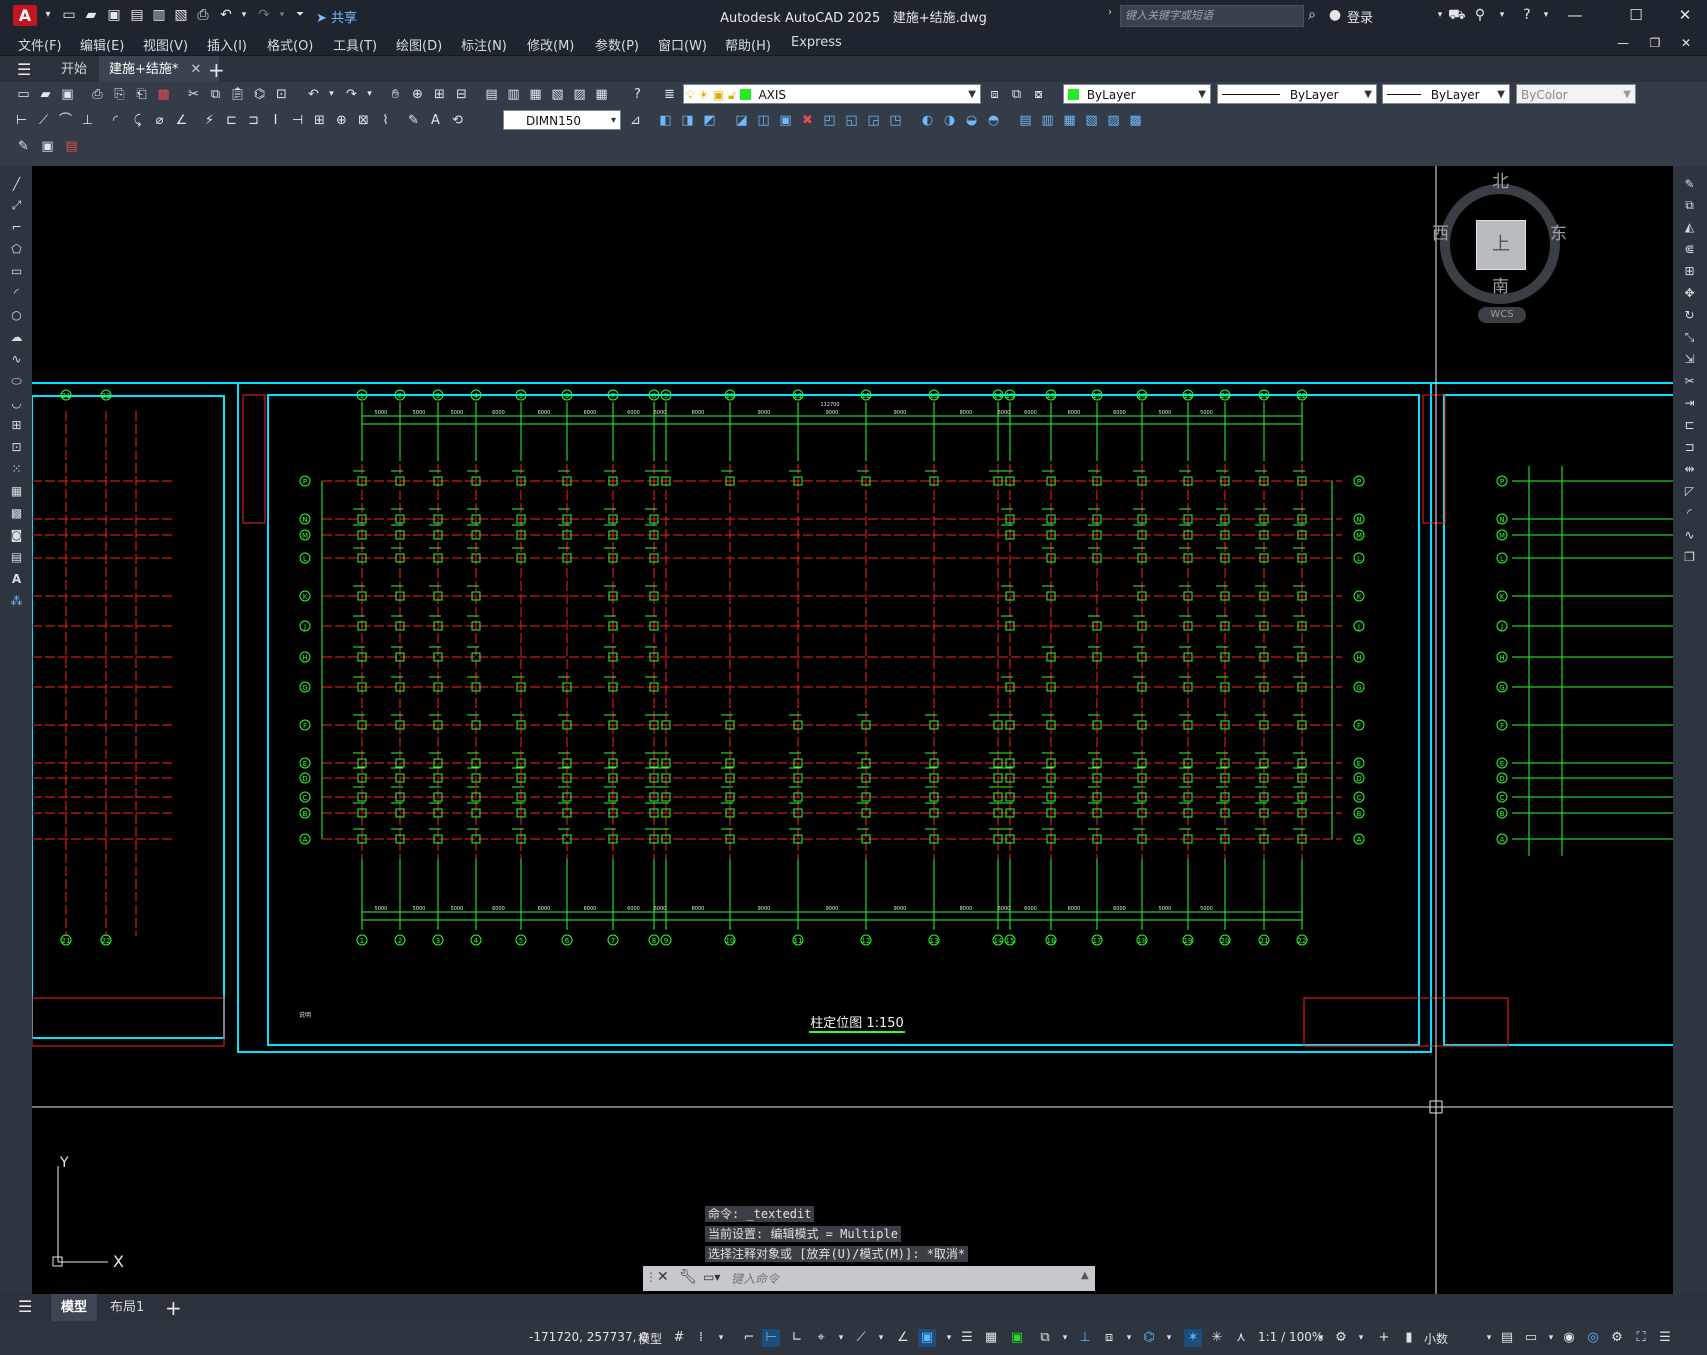 Image resolution: width=1707 pixels, height=1355 pixels. I want to click on isodraft-icon: ⟋, so click(861, 1338).